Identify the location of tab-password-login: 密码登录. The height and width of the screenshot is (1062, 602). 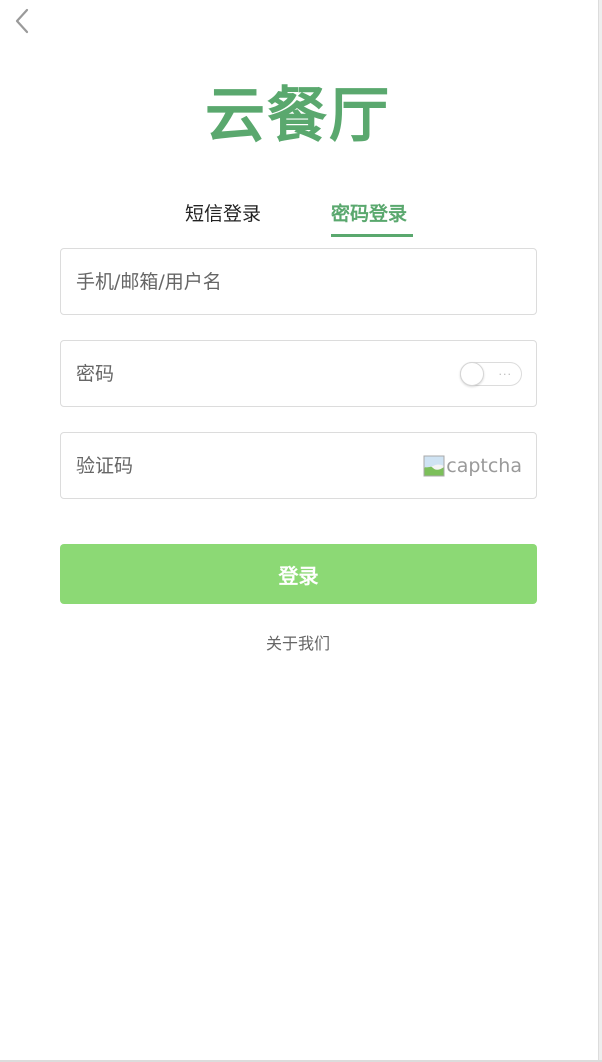
(369, 214).